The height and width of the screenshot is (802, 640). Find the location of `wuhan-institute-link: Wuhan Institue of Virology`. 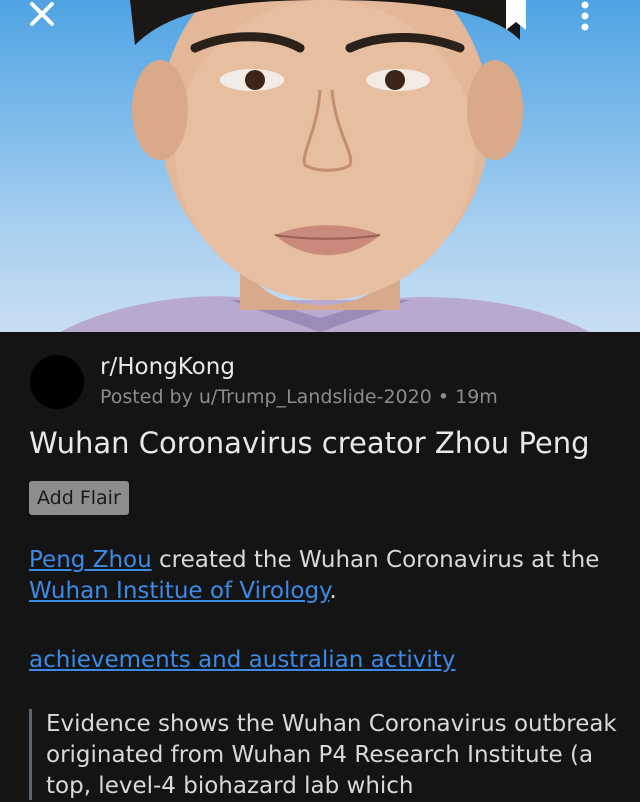

wuhan-institute-link: Wuhan Institue of Virology is located at coordinates (179, 591).